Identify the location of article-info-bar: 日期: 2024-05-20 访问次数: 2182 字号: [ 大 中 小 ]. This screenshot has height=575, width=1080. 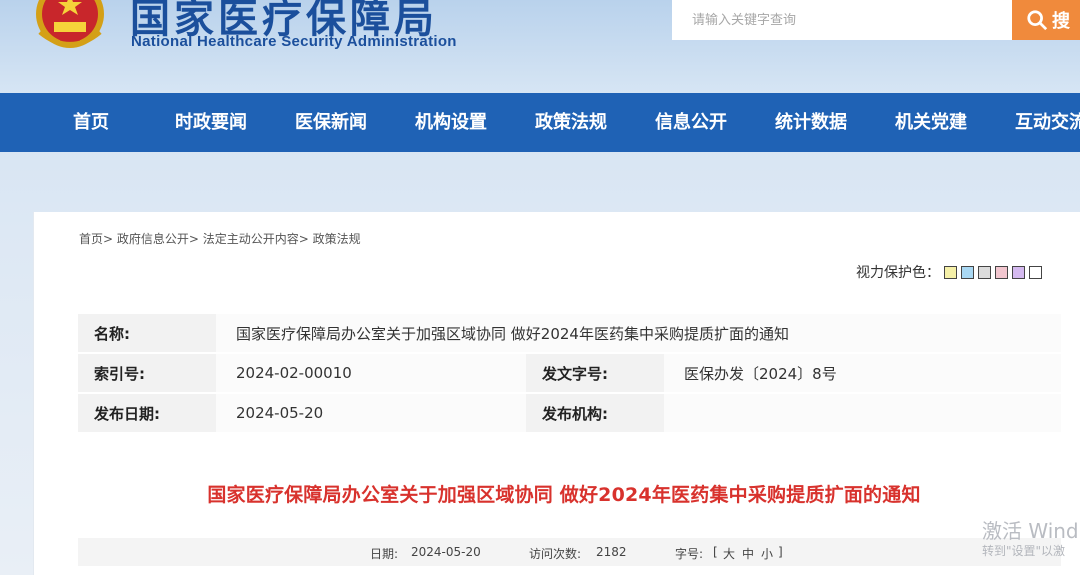
(569, 552).